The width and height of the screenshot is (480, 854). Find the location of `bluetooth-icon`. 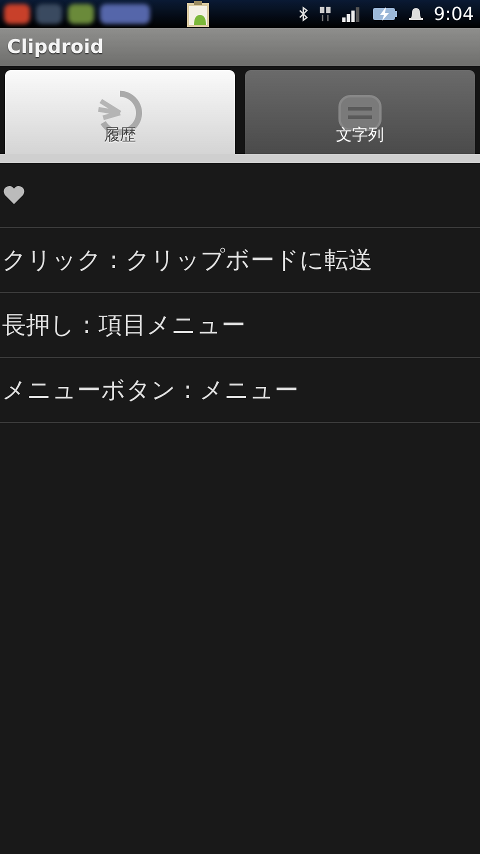

bluetooth-icon is located at coordinates (303, 14).